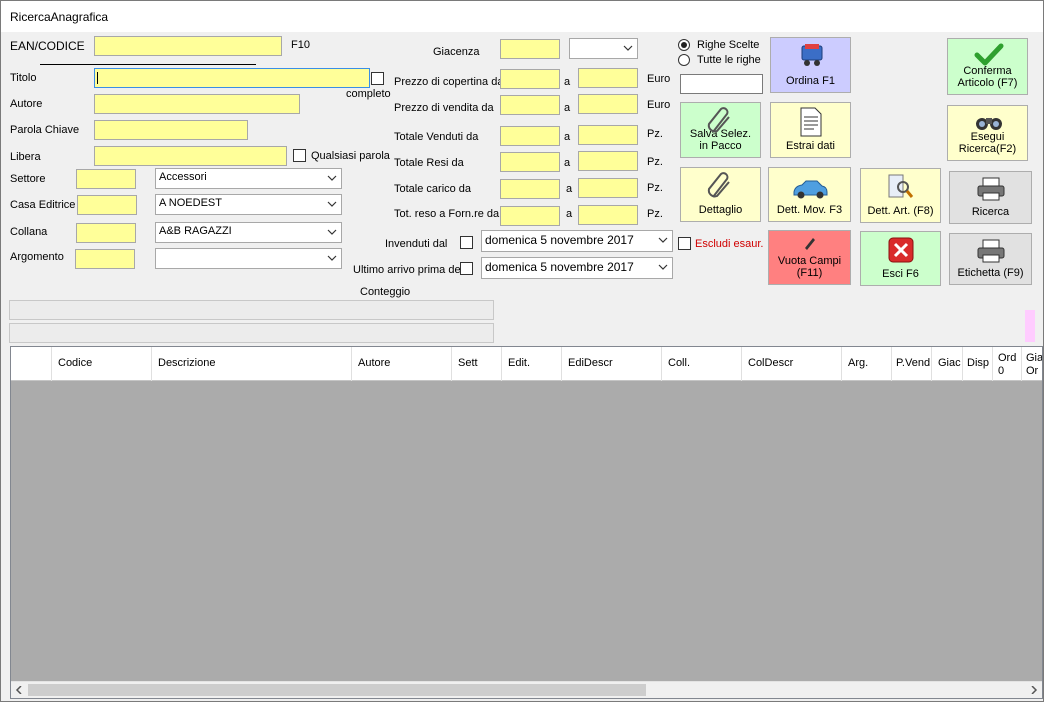 The height and width of the screenshot is (702, 1044). Describe the element at coordinates (608, 78) in the screenshot. I see `prezzo-copertina-a-input` at that location.